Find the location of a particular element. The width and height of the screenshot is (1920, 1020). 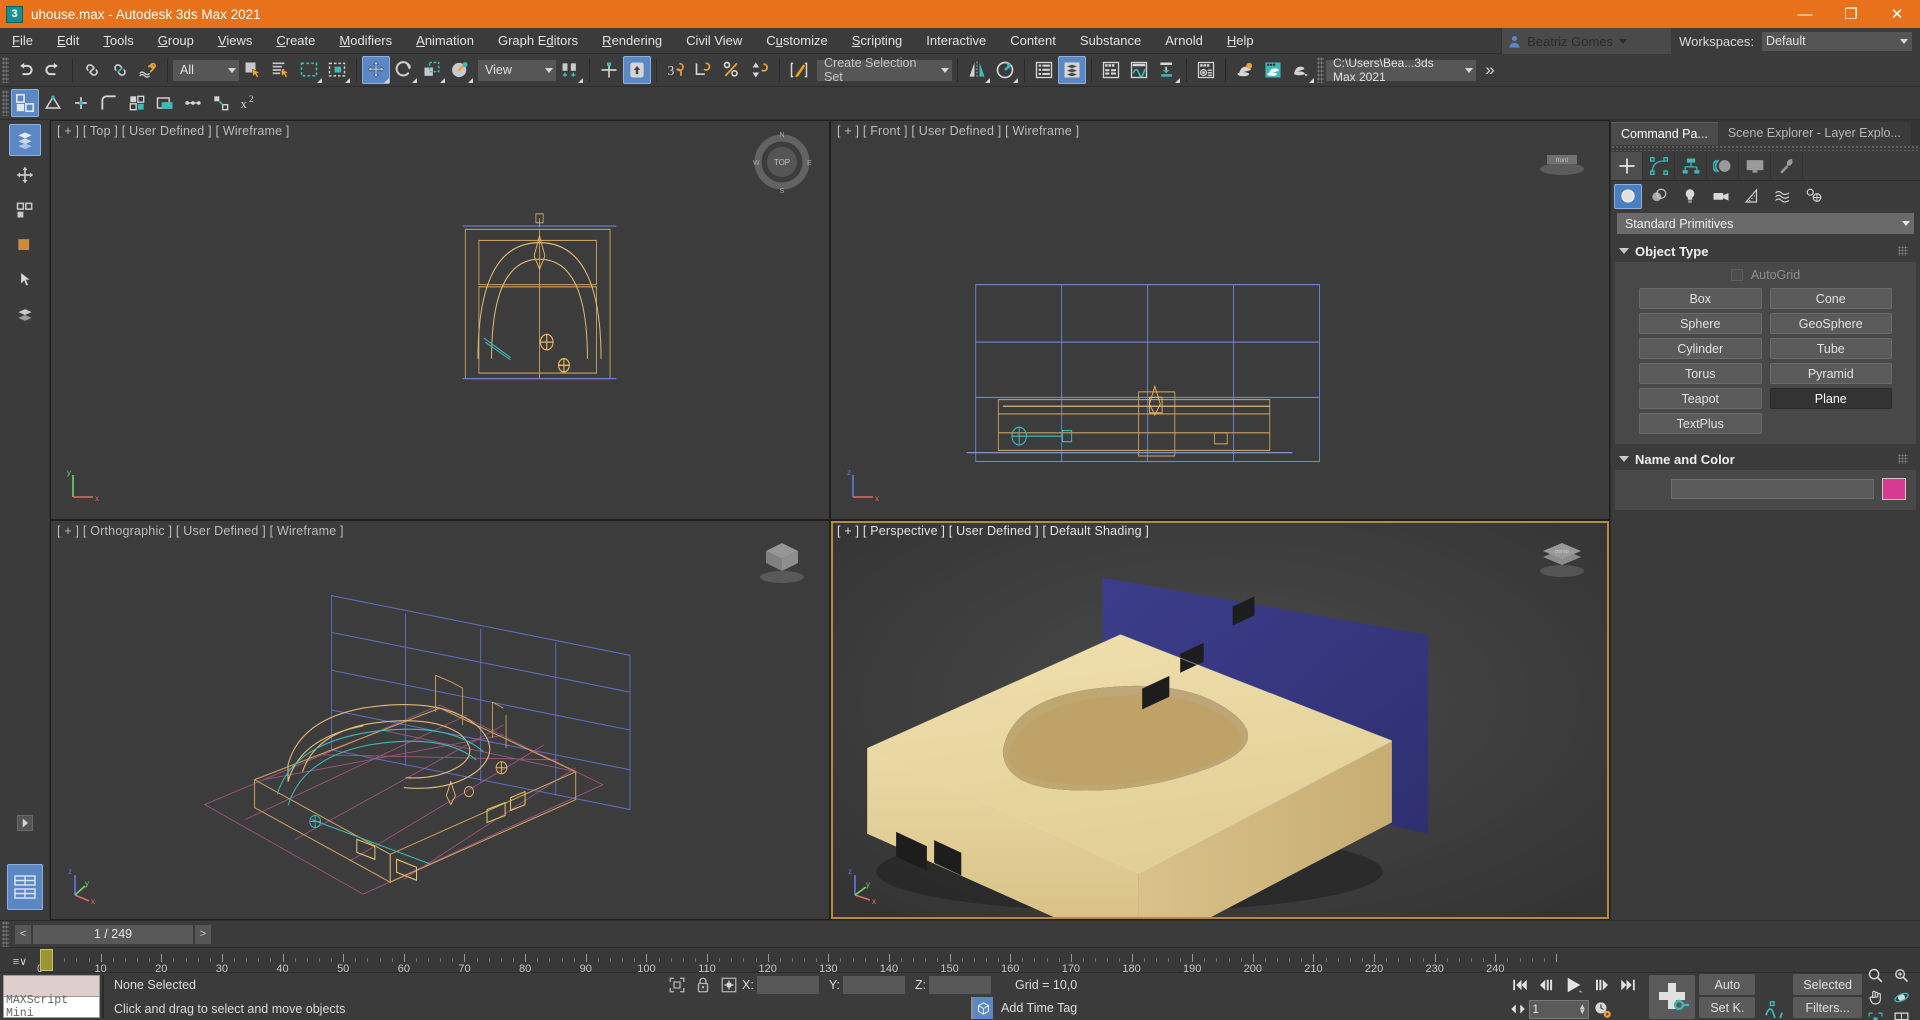

current-frame-spinner: 1 ▲ ▼ is located at coordinates (1559, 1009).